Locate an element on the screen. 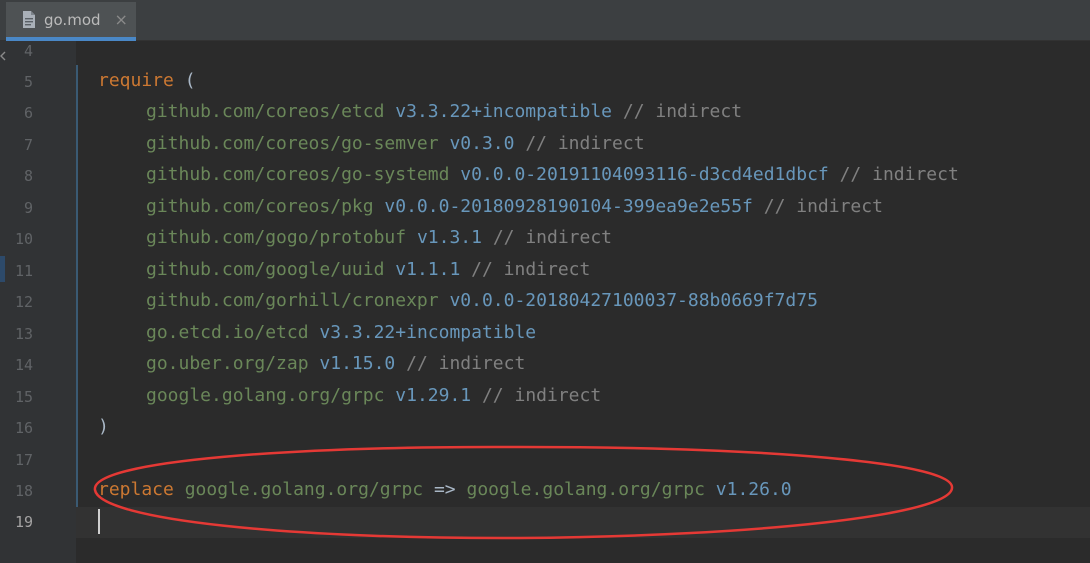 The image size is (1090, 563). module-path: github.com/coreos/go-systemd is located at coordinates (298, 174).